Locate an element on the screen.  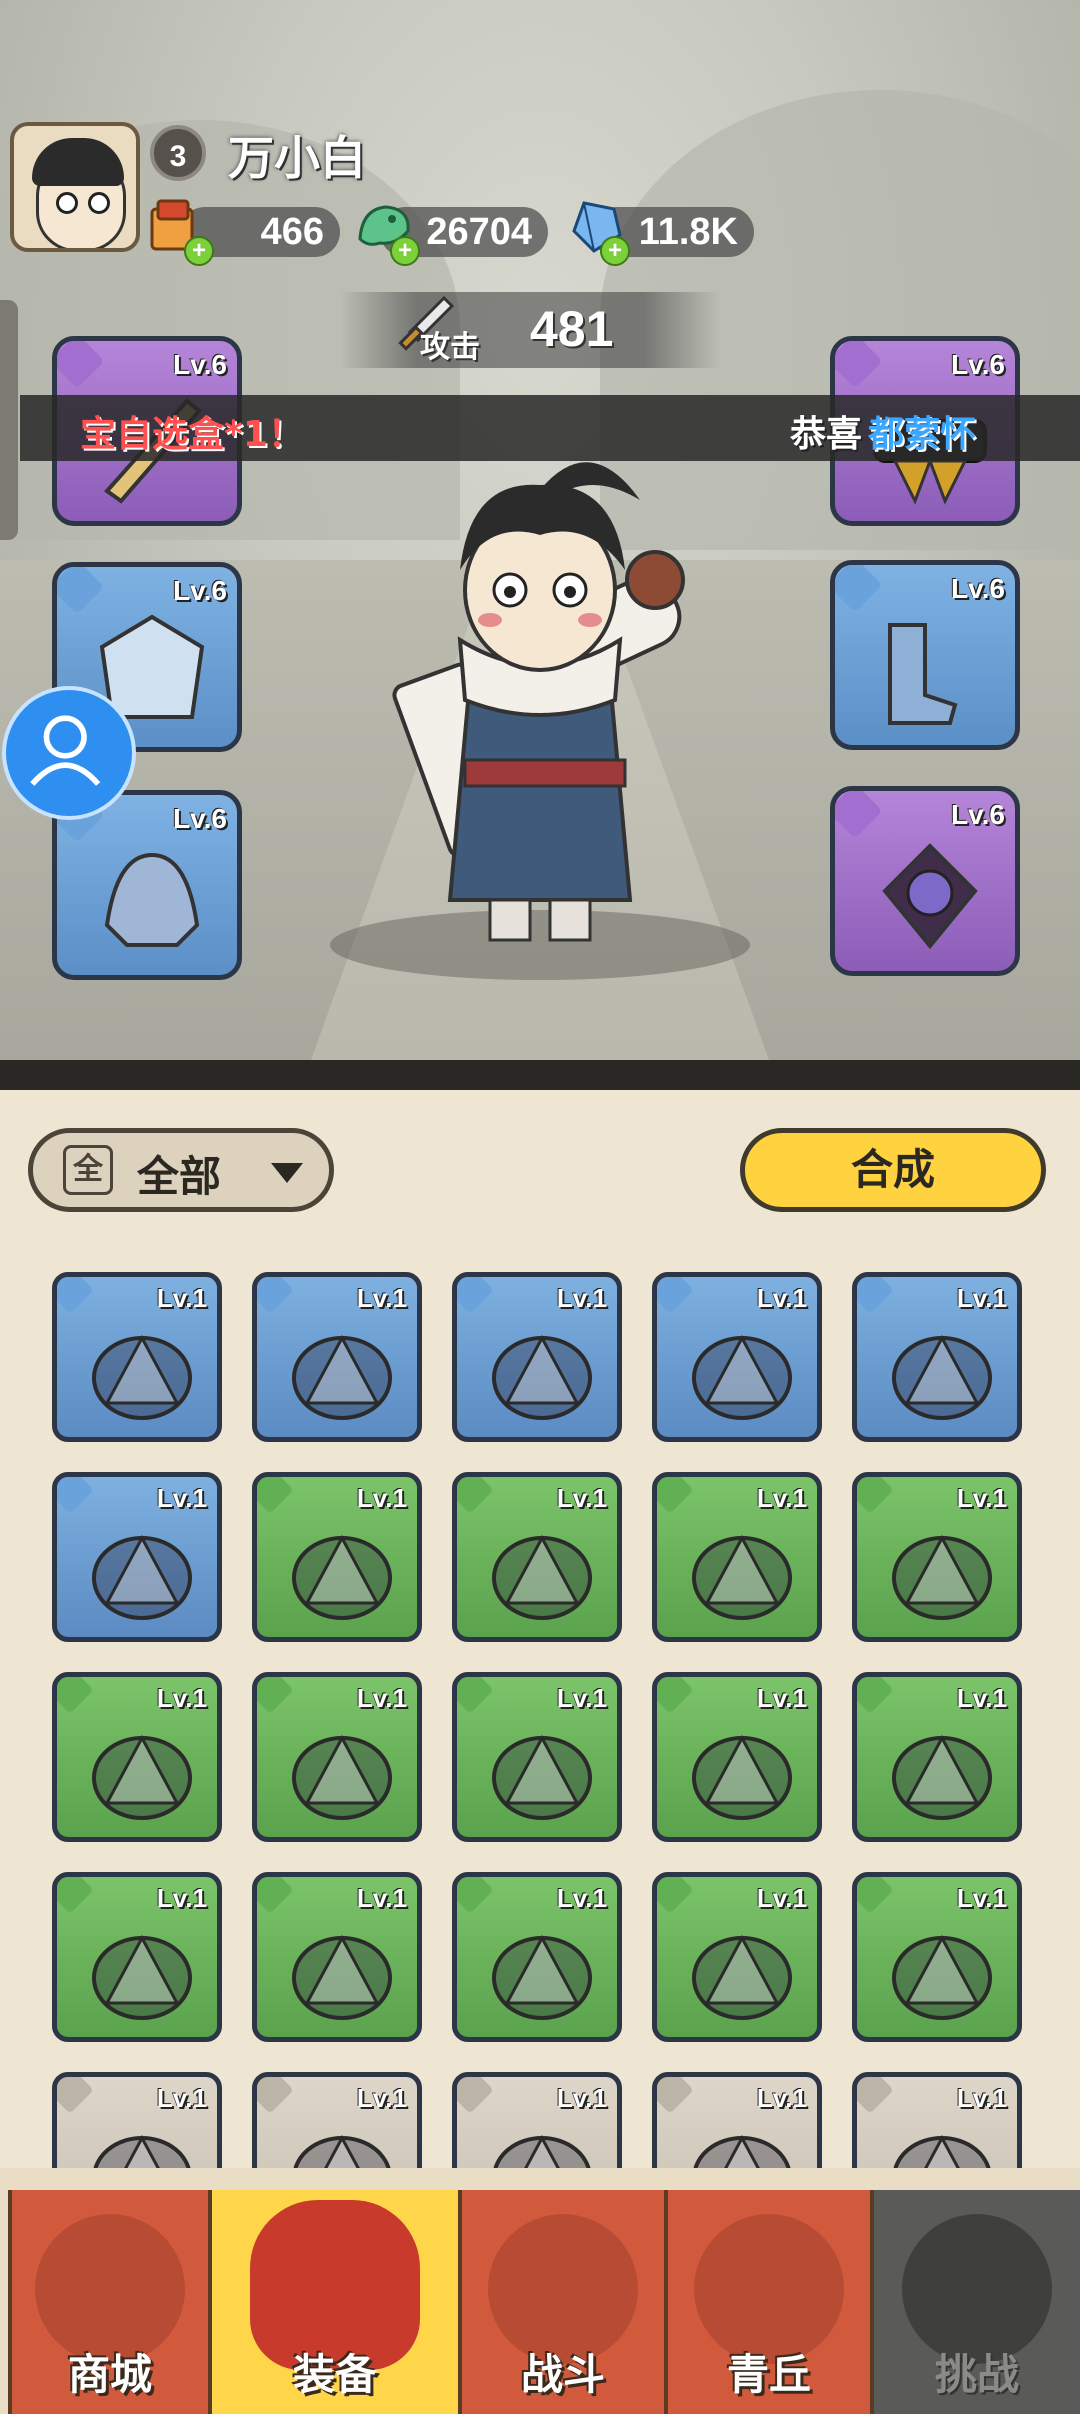
crossbow-icon is located at coordinates (542, 1377).